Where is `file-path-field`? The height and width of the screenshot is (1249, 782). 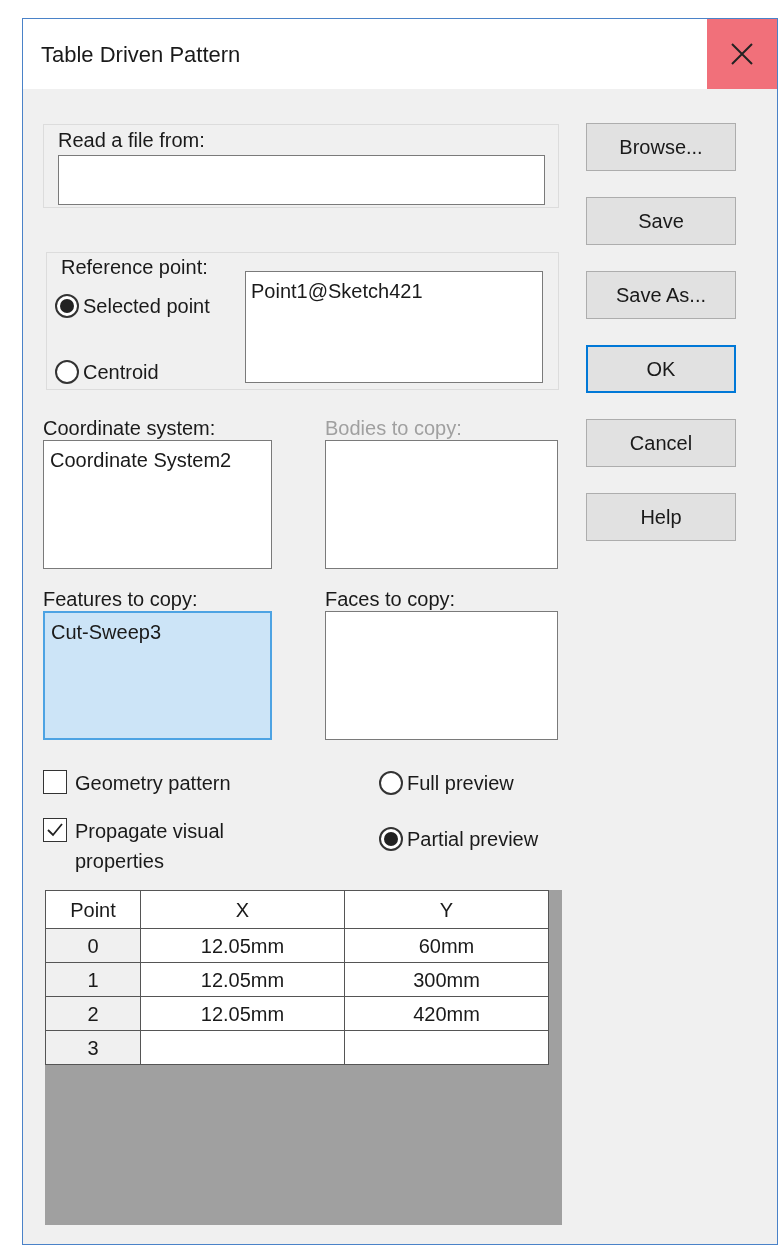 file-path-field is located at coordinates (301, 180).